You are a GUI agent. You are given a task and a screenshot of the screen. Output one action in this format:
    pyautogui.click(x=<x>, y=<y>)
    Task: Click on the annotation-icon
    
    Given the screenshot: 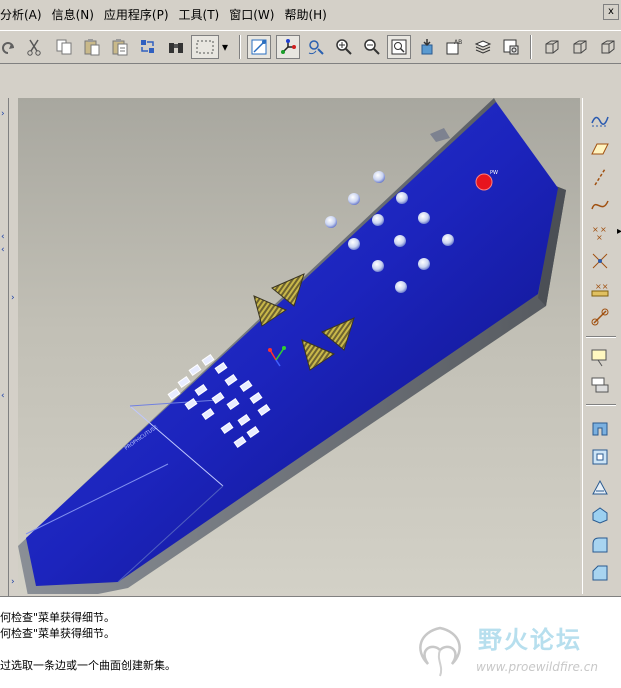 What is the action you would take?
    pyautogui.click(x=600, y=357)
    